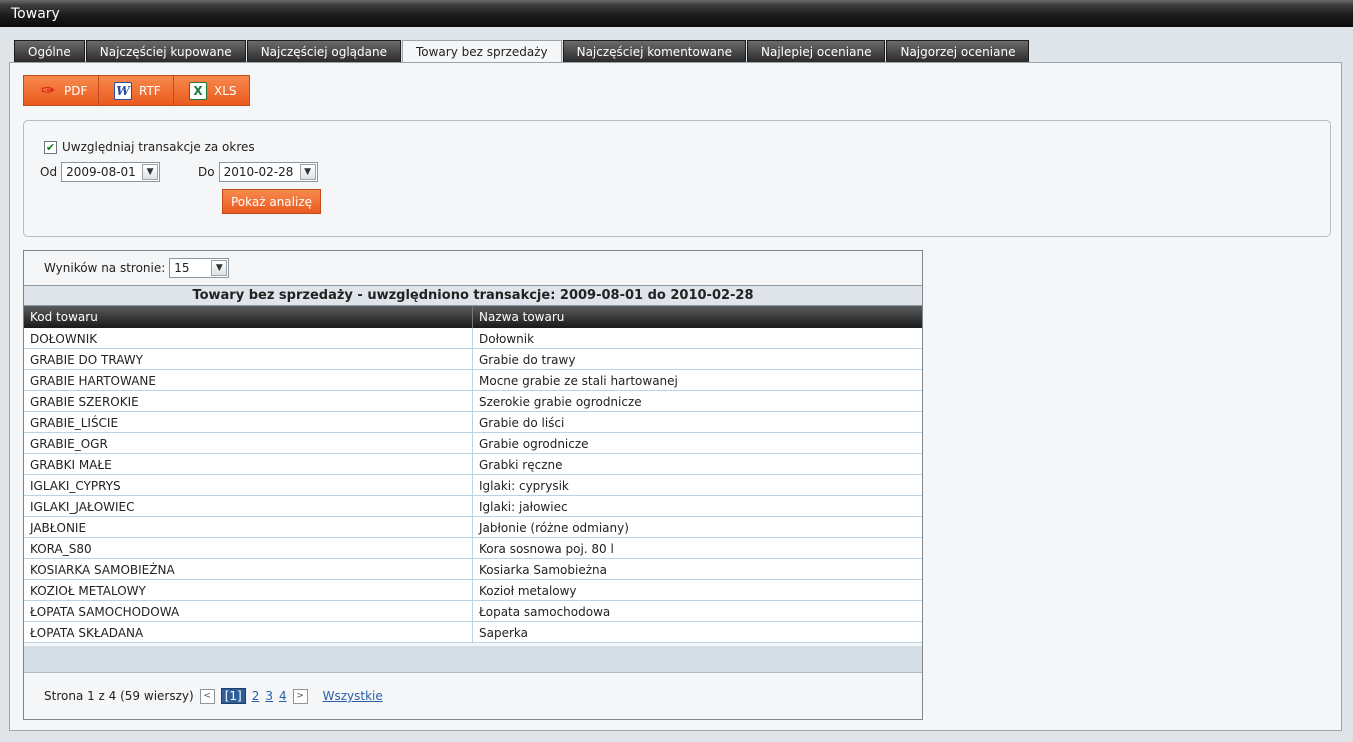  Describe the element at coordinates (123, 90) in the screenshot. I see `word-icon: W` at that location.